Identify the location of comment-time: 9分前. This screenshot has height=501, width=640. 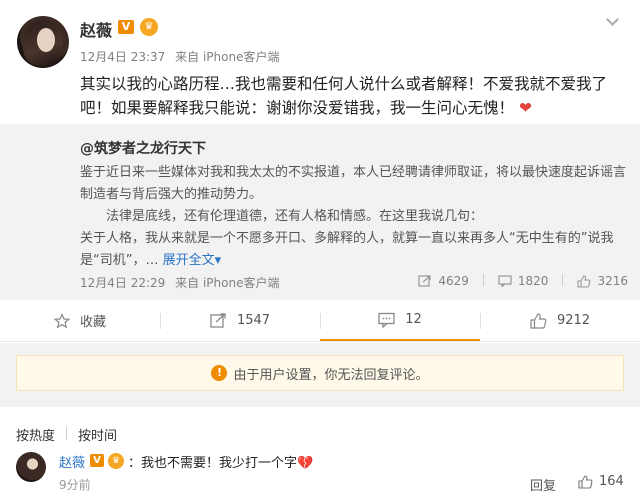
(75, 485).